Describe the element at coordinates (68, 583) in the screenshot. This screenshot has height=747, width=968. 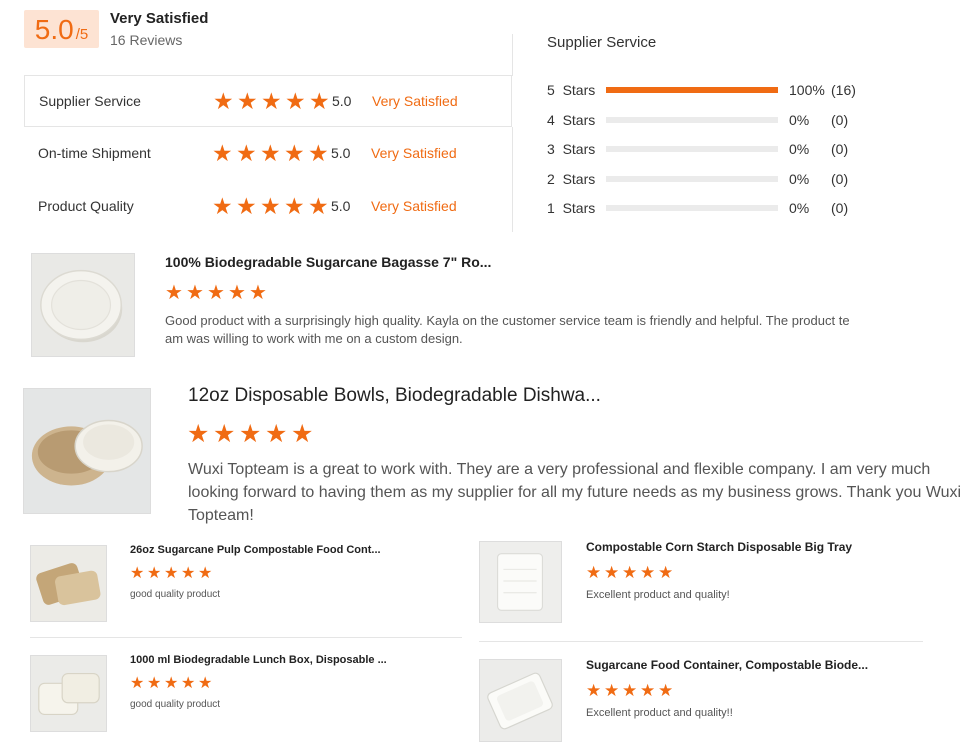
I see `pulp-containers-image` at that location.